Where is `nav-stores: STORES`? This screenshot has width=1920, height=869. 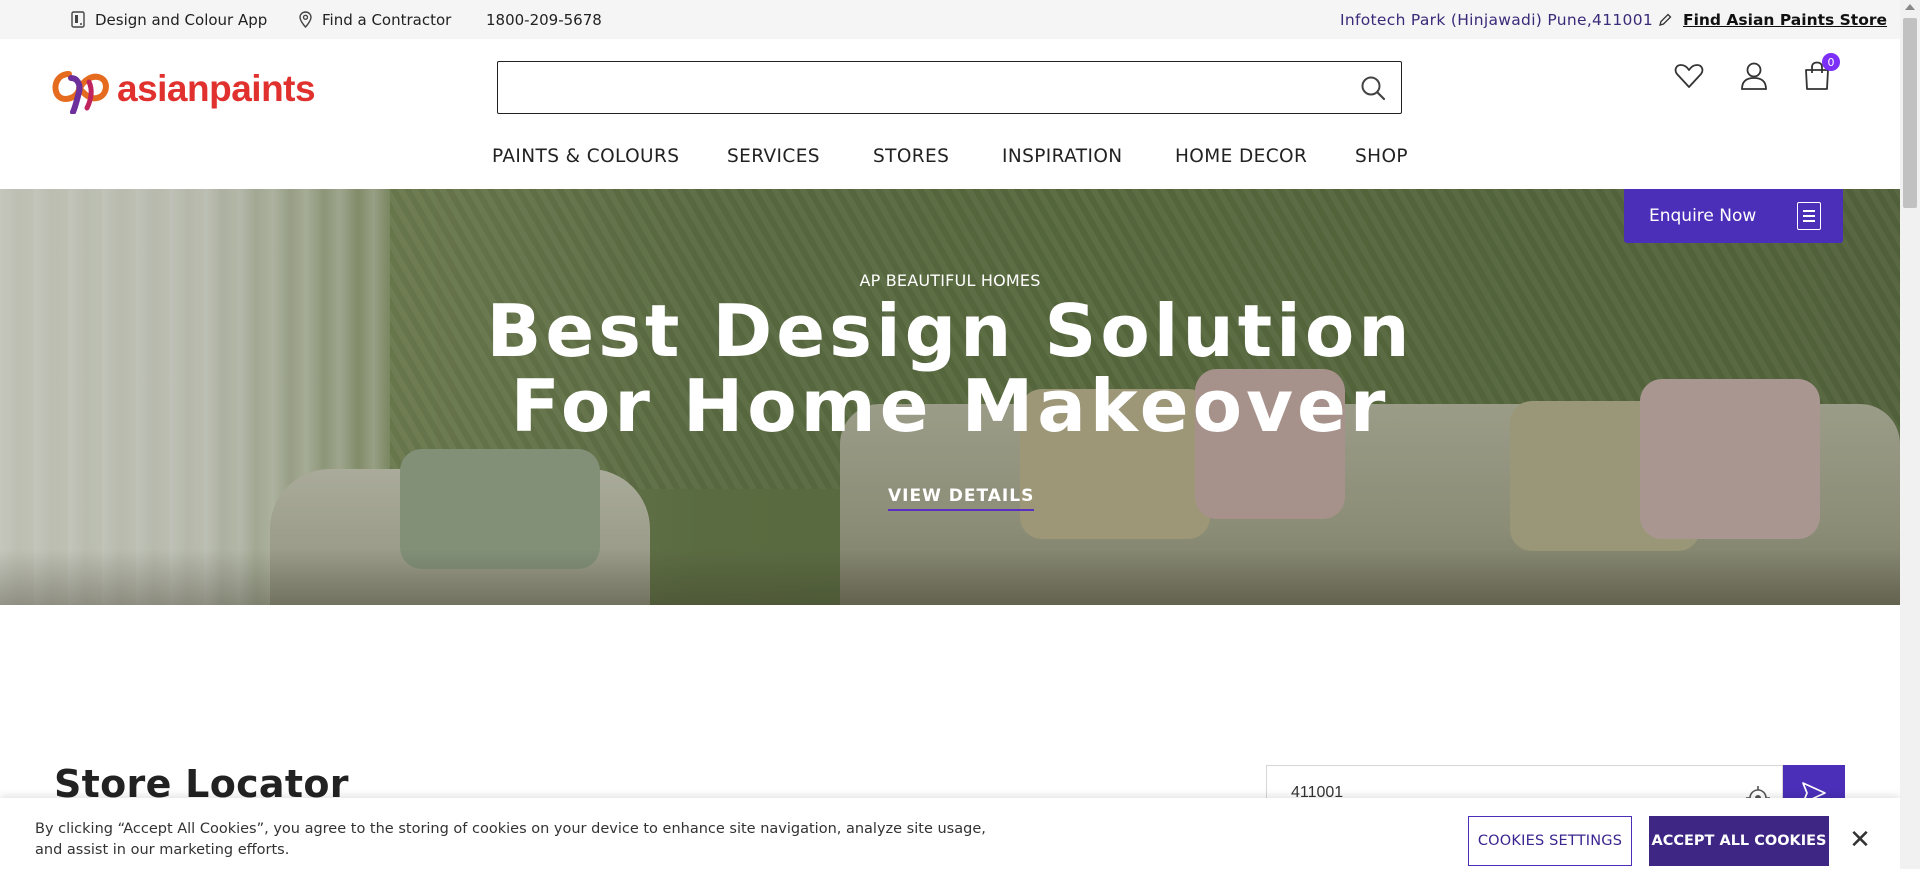 nav-stores: STORES is located at coordinates (911, 156).